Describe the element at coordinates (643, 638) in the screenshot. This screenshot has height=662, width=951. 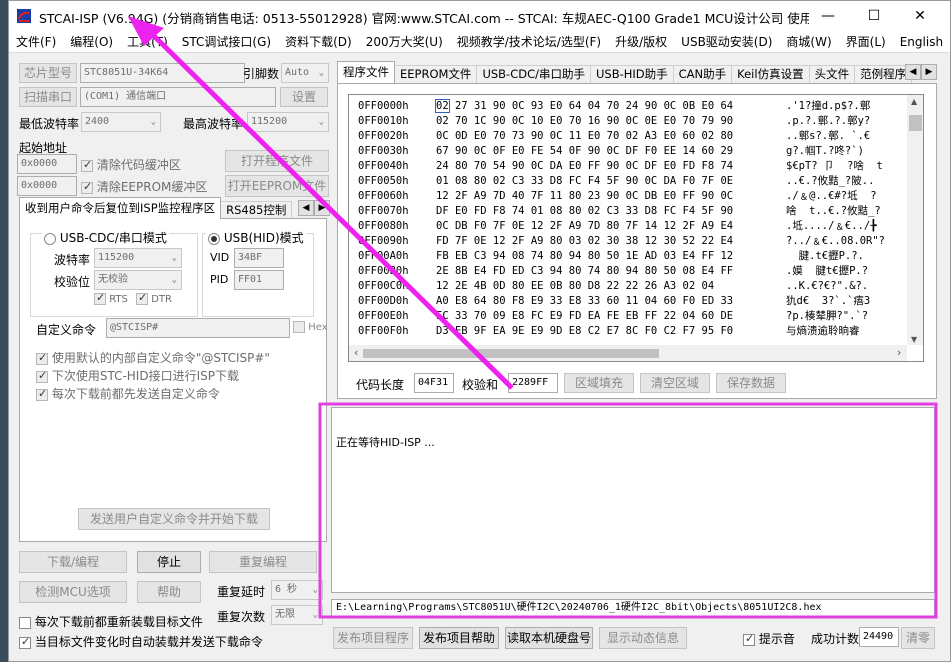
I see `show-dynamic-info-button: 显示动态信息` at that location.